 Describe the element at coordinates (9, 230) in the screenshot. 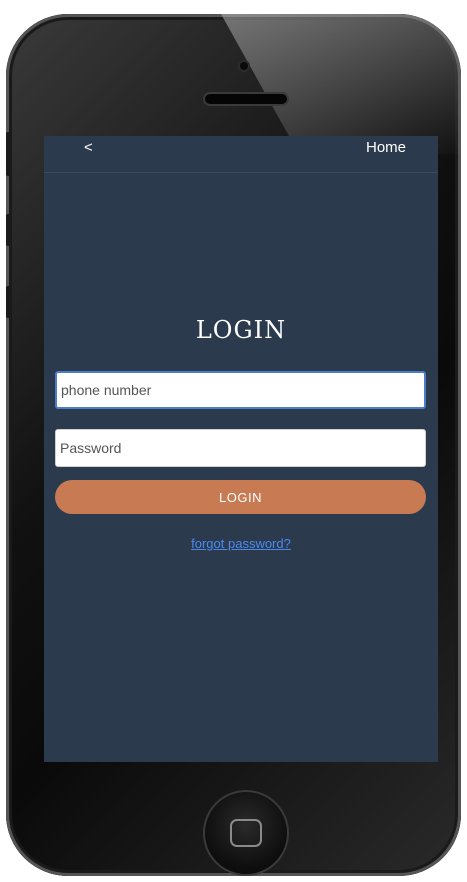

I see `volume-up-button` at that location.